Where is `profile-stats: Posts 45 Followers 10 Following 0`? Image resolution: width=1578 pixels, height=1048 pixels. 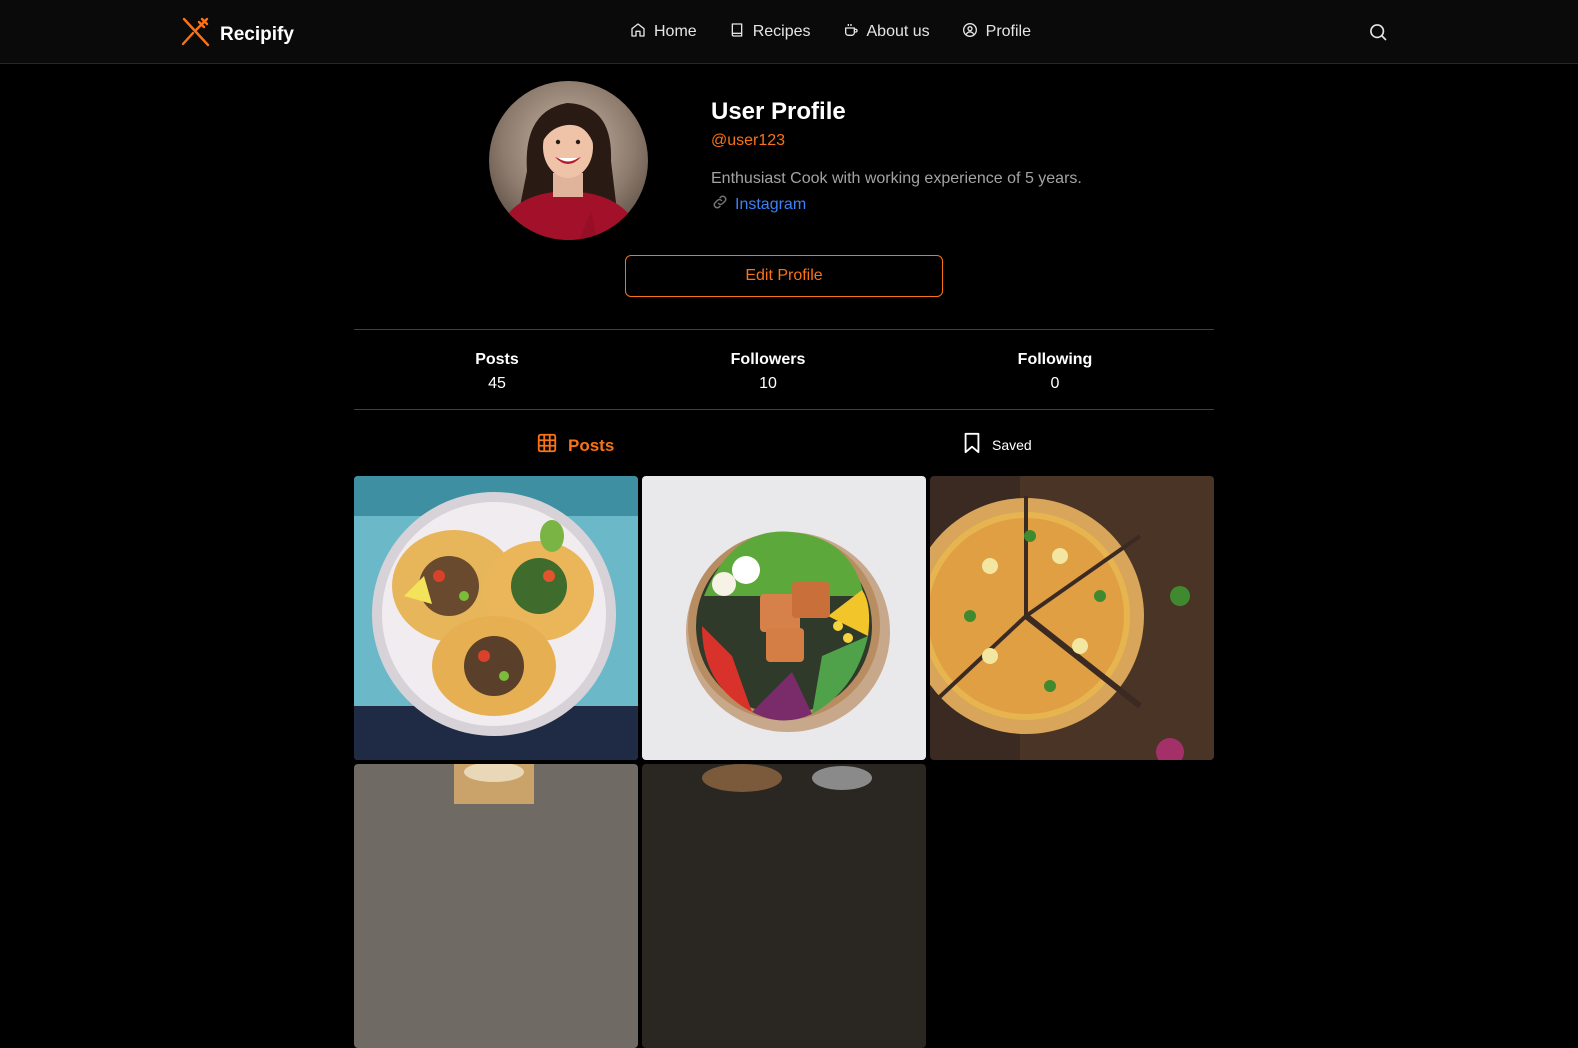 profile-stats: Posts 45 Followers 10 Following 0 is located at coordinates (784, 369).